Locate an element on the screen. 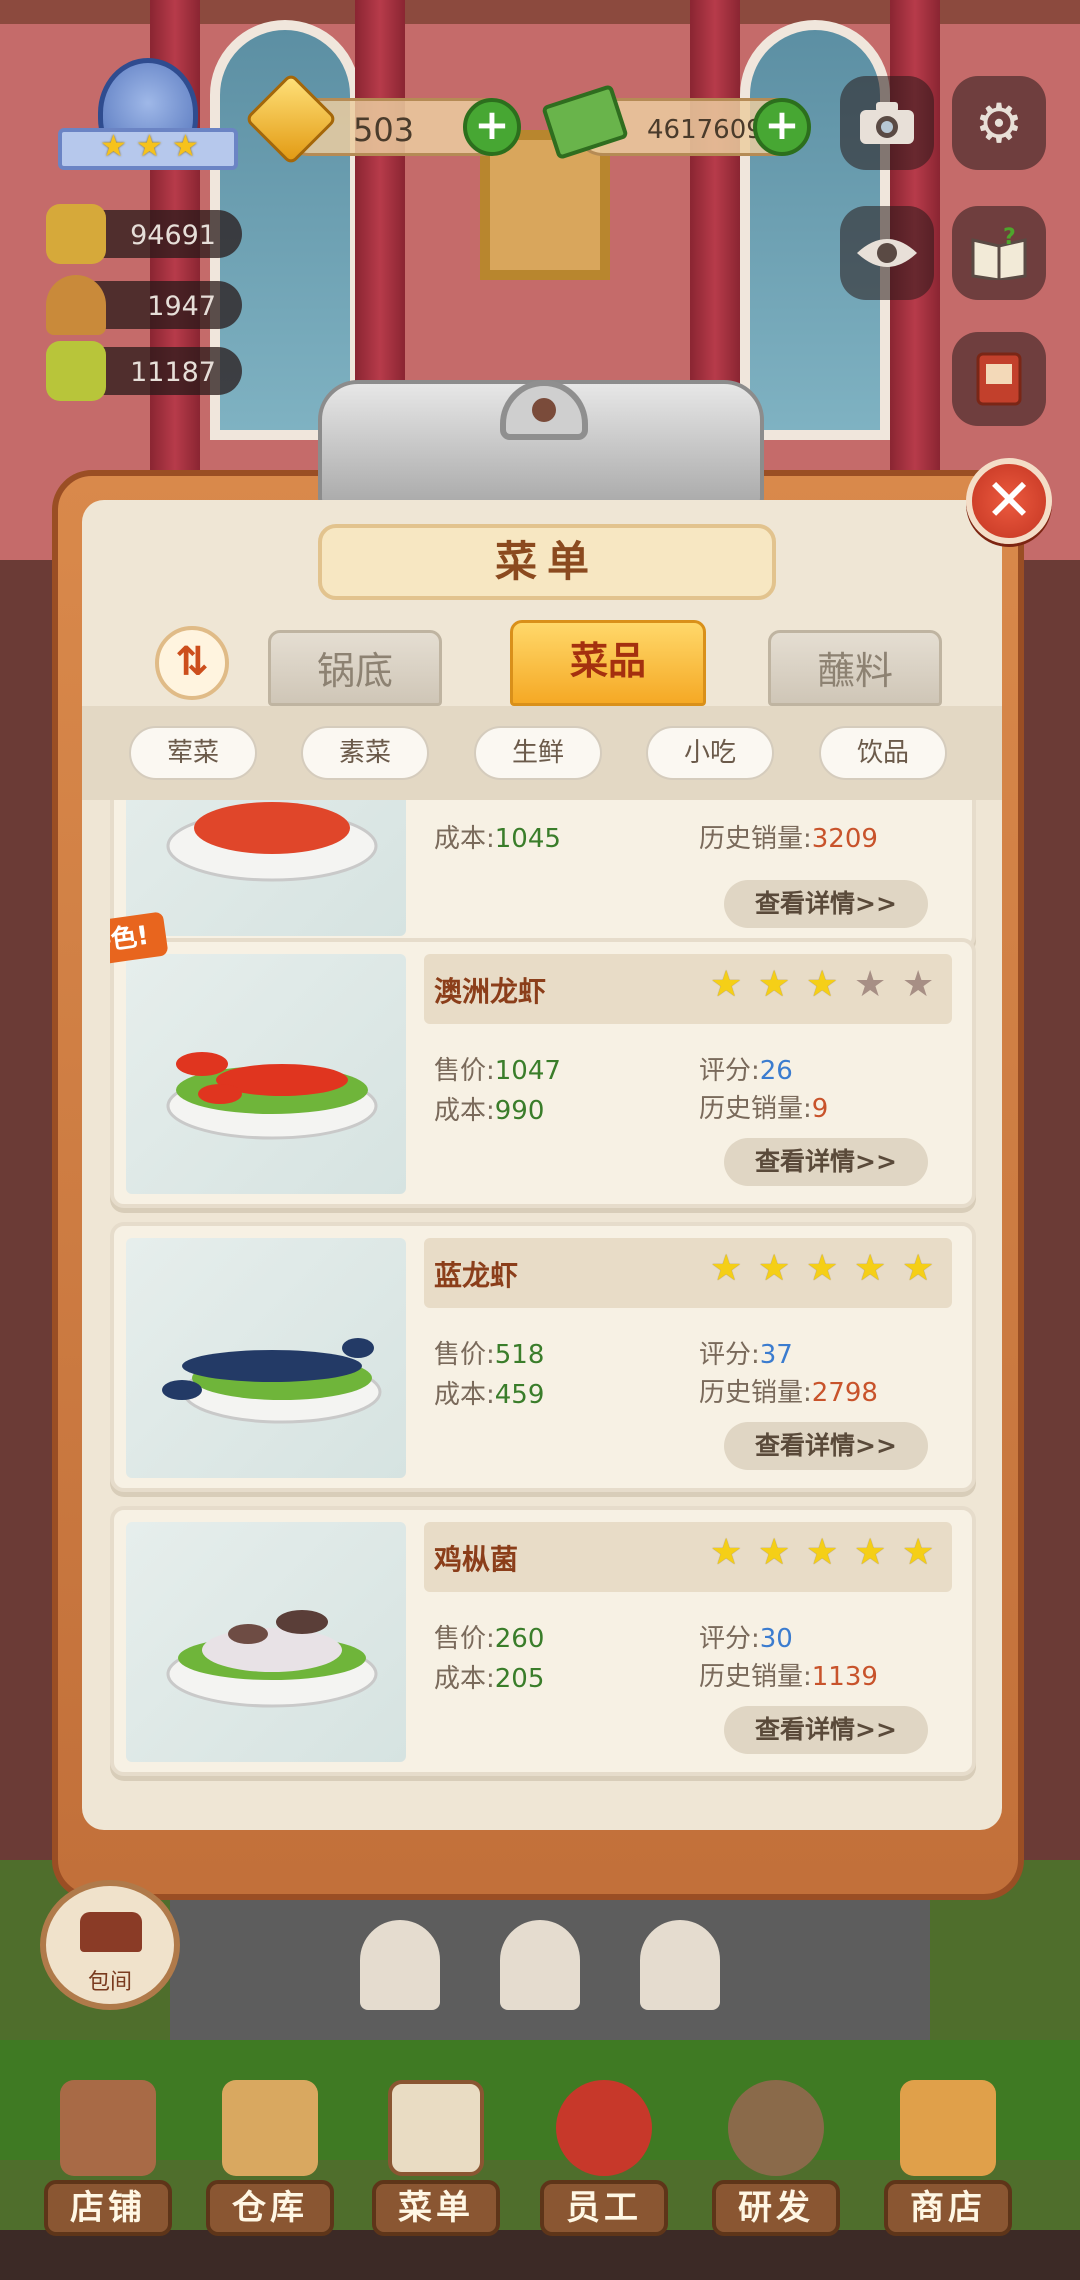  nav-label: 商店 is located at coordinates (948, 2208).